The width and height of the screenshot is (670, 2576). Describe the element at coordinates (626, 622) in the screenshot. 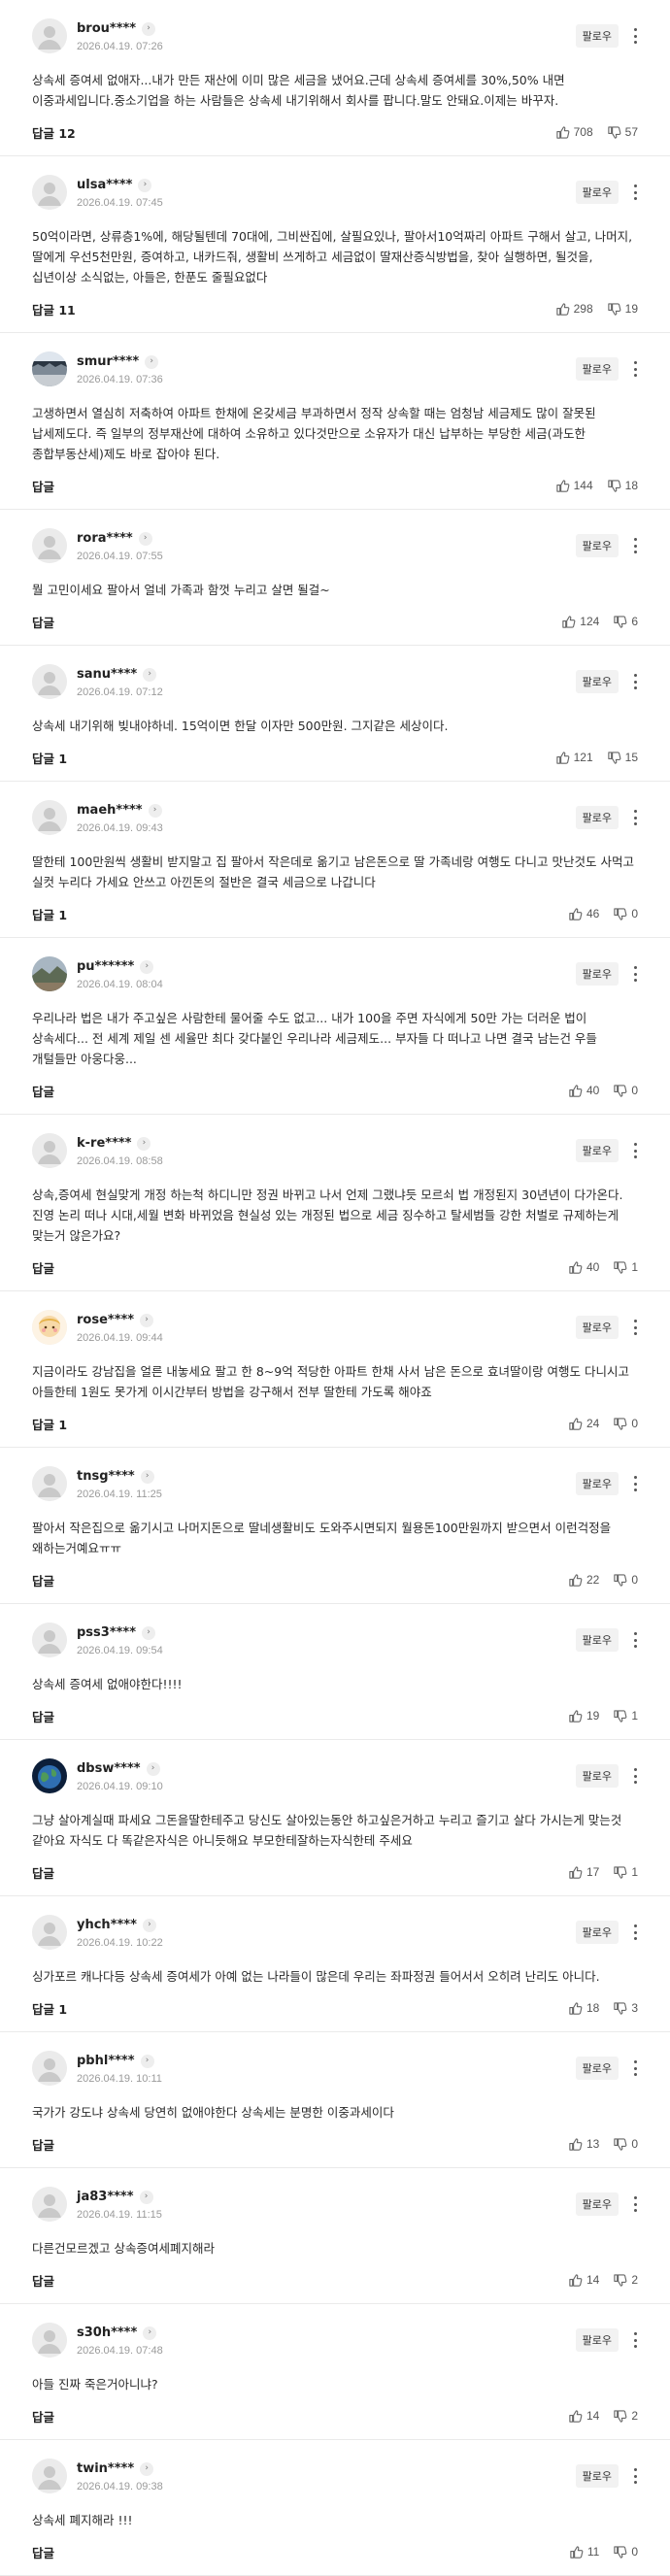

I see `dislike-button: 6` at that location.